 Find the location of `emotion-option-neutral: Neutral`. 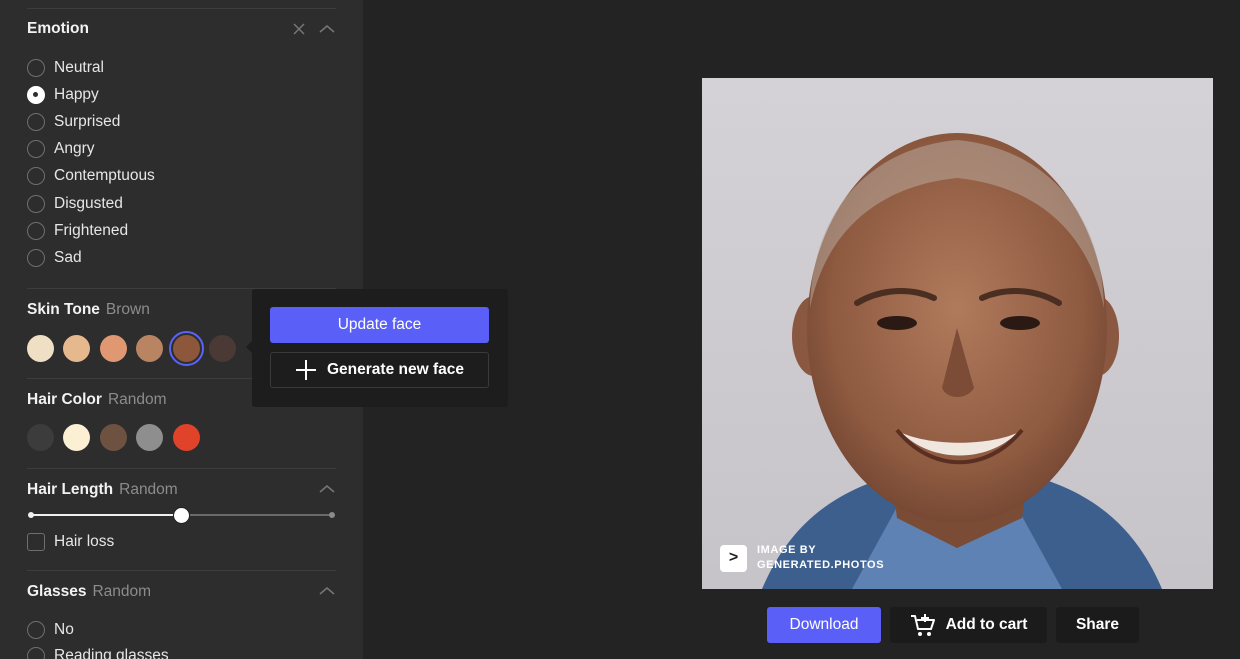

emotion-option-neutral: Neutral is located at coordinates (65, 68).